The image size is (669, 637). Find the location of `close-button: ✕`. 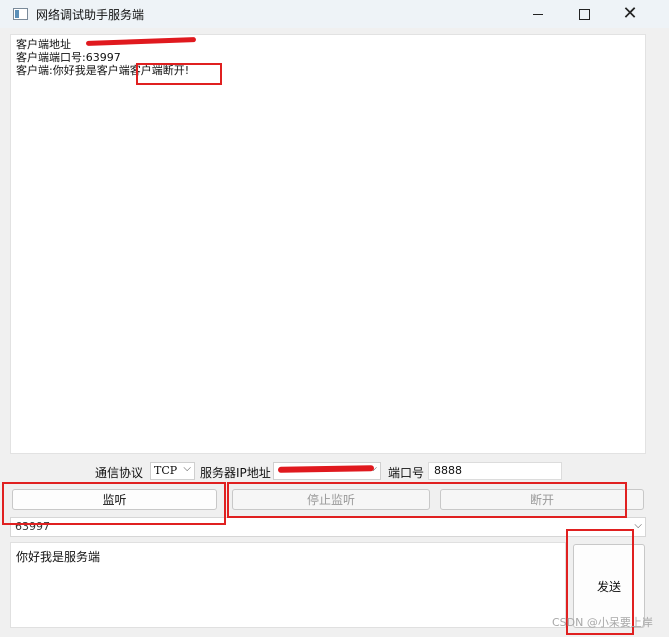

close-button: ✕ is located at coordinates (630, 14).